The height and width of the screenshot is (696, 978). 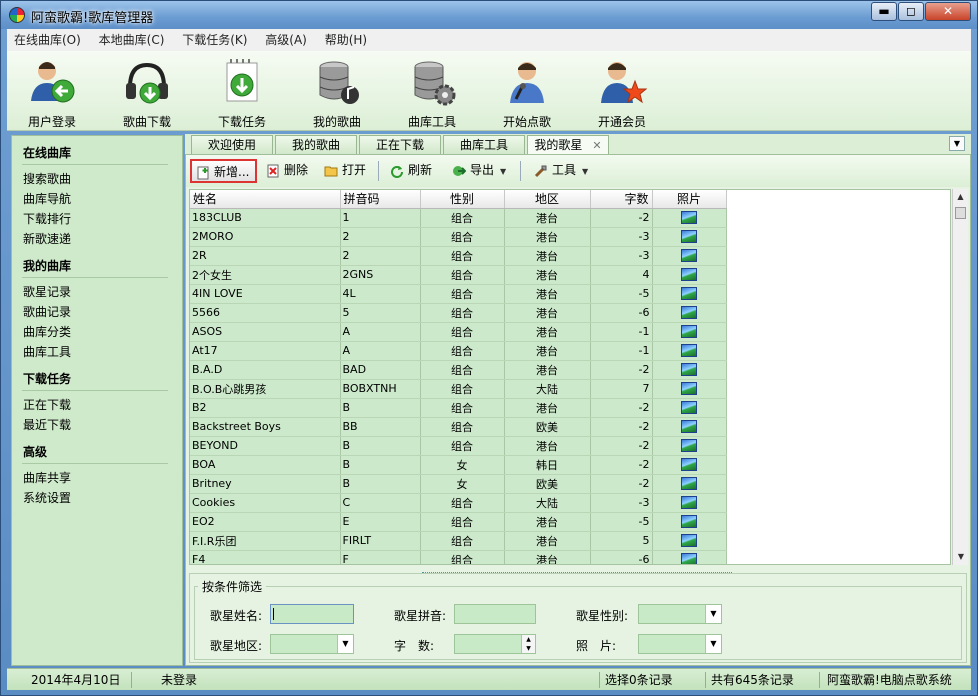 I want to click on menu-local-library: 本地曲库(C), so click(x=132, y=40).